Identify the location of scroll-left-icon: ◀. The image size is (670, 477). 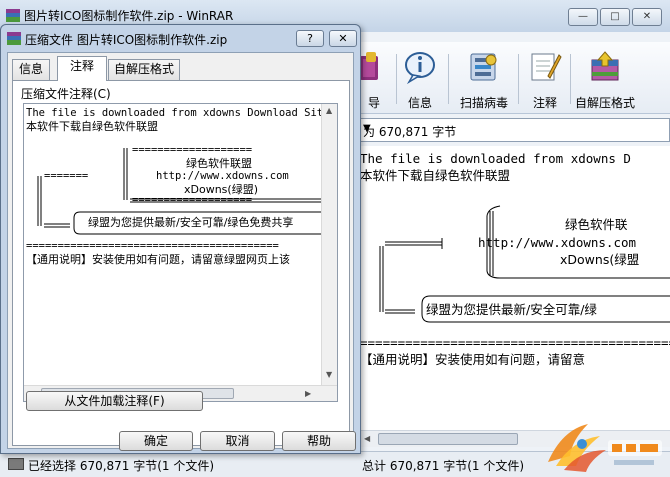
(367, 438).